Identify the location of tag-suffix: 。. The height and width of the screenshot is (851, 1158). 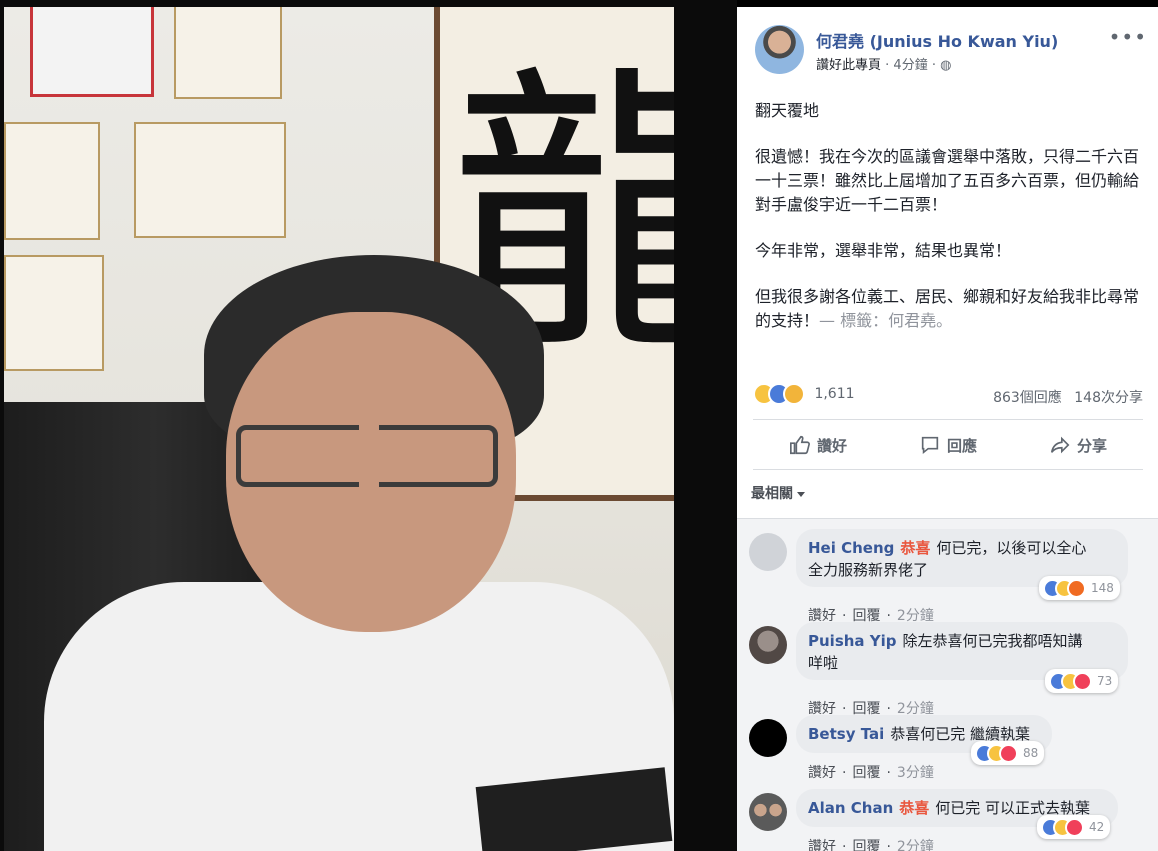
(944, 320).